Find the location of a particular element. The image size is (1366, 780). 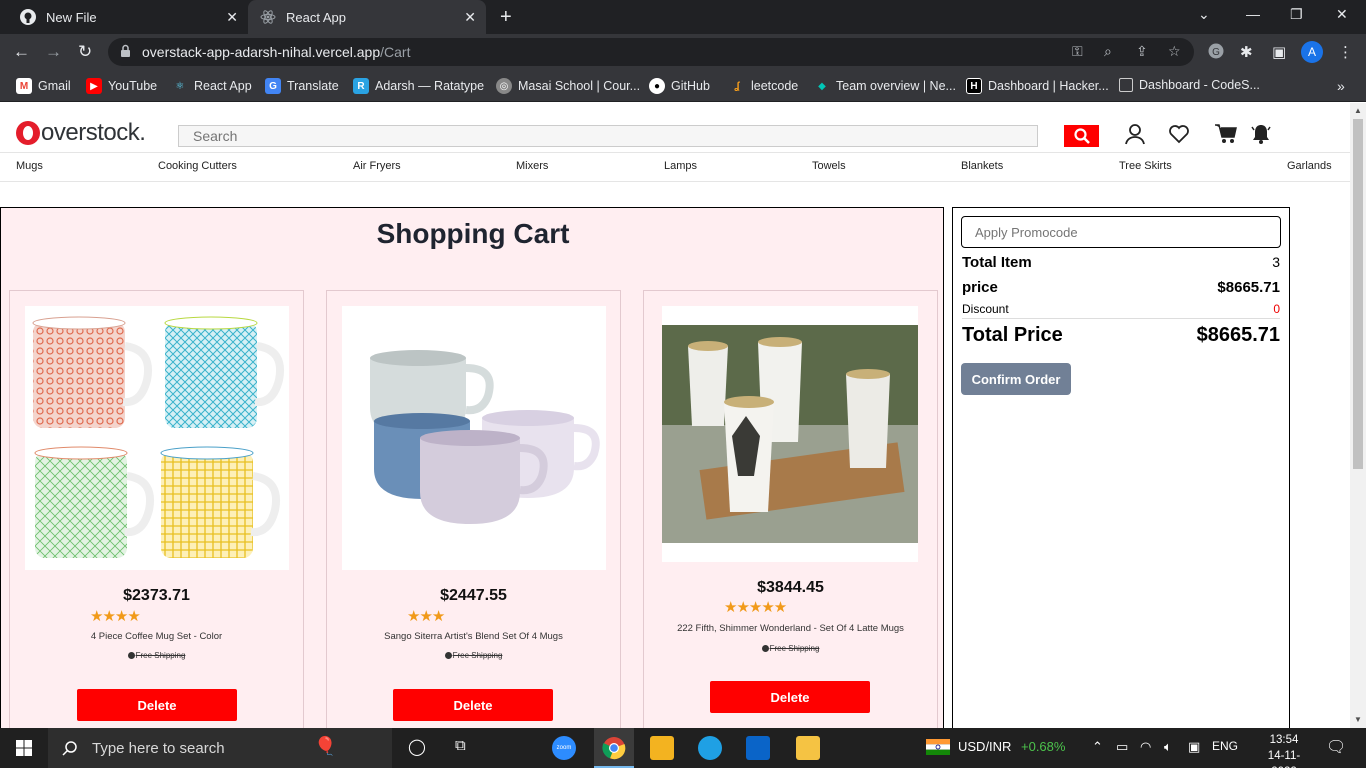

windows-start-icon is located at coordinates (24, 748).